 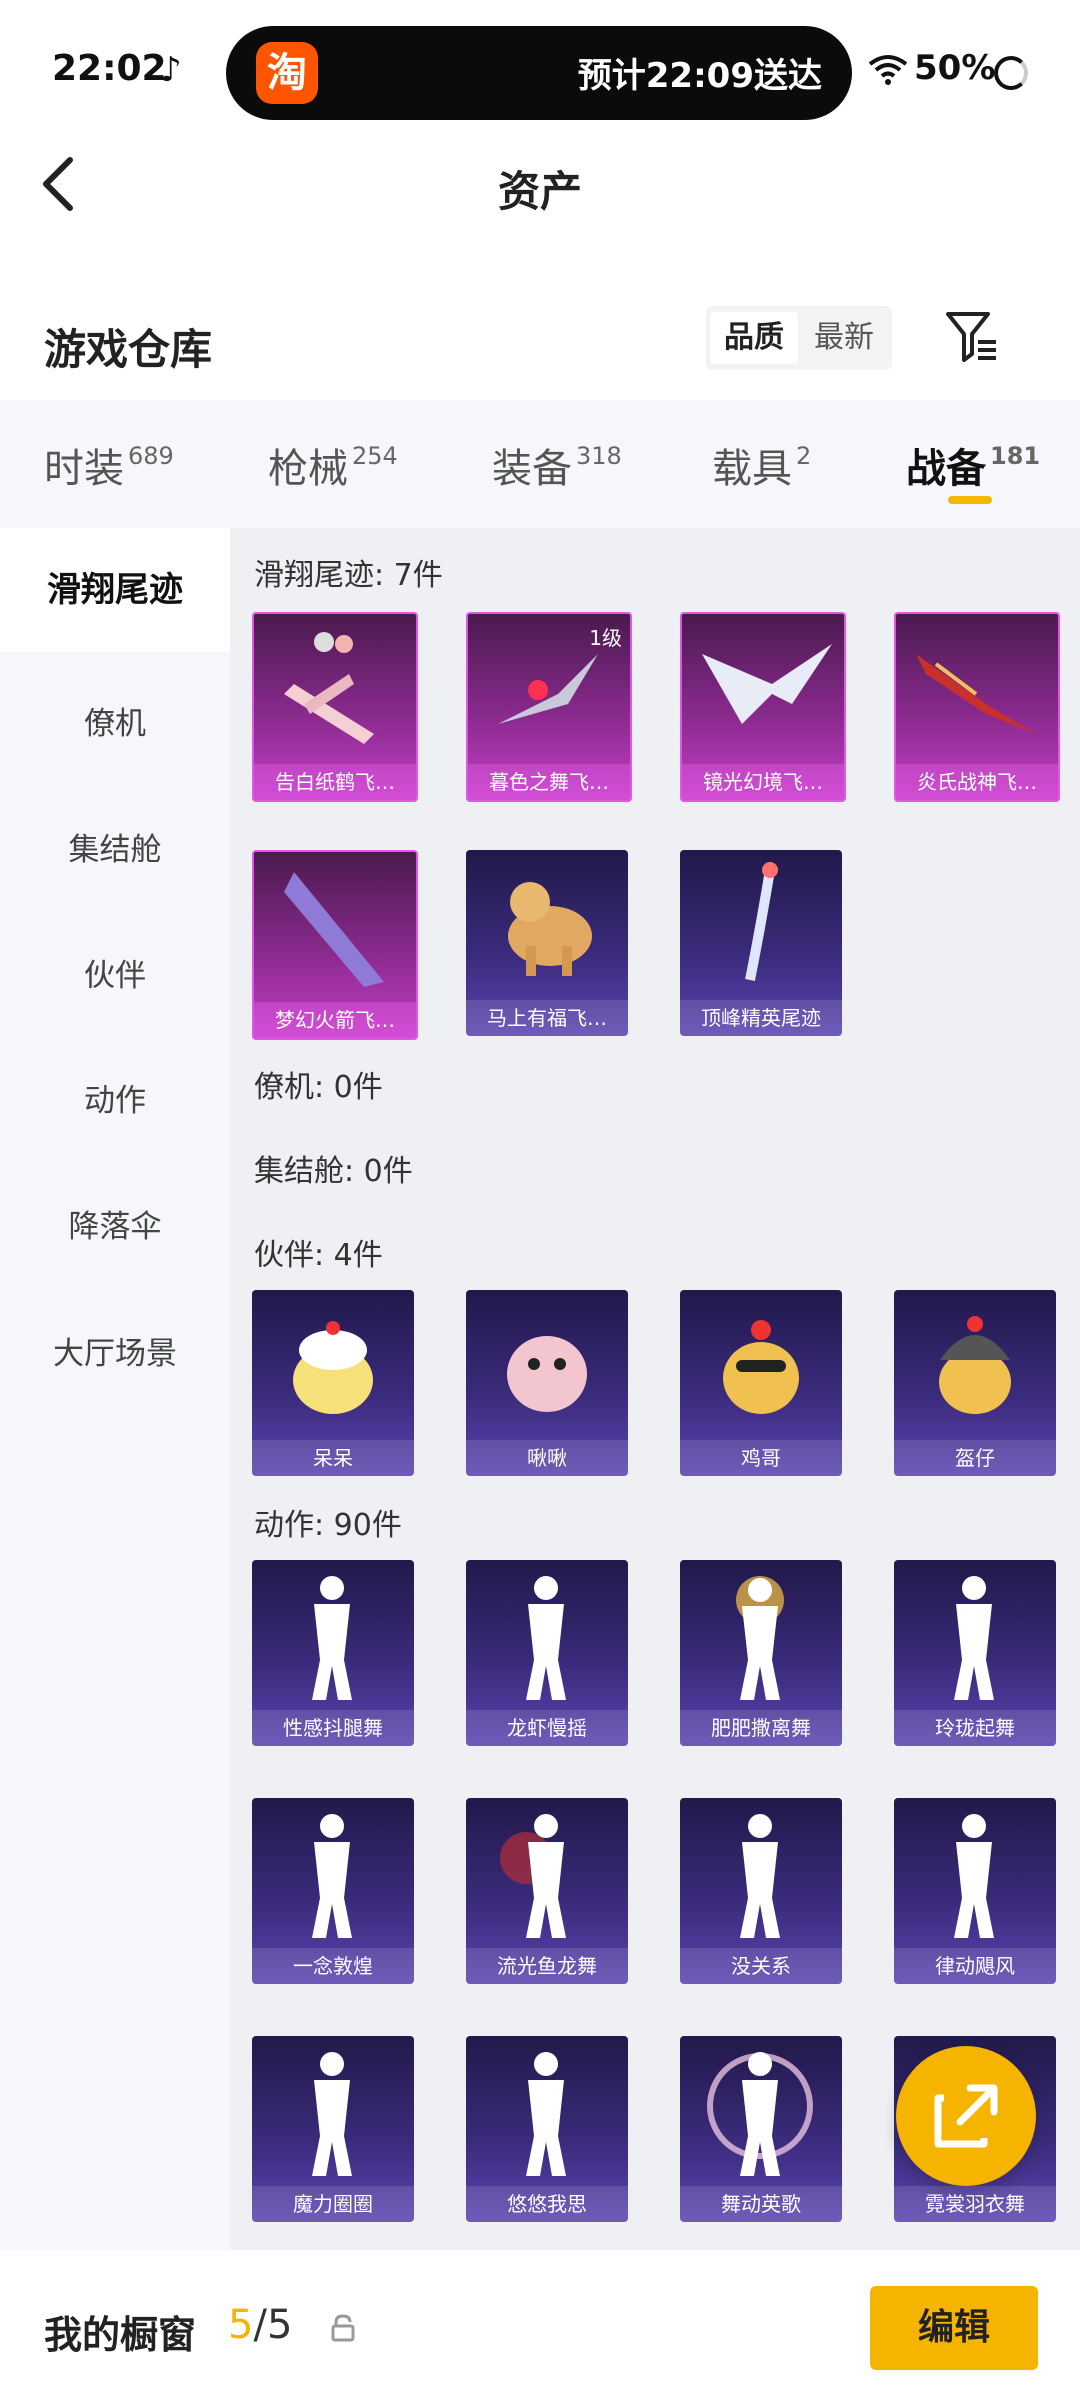 I want to click on lock-icon, so click(x=343, y=2328).